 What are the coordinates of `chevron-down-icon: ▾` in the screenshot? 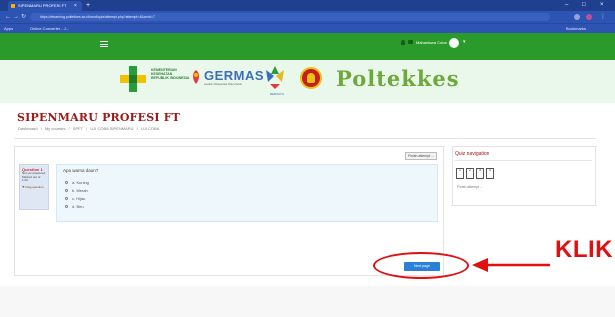 It's located at (464, 42).